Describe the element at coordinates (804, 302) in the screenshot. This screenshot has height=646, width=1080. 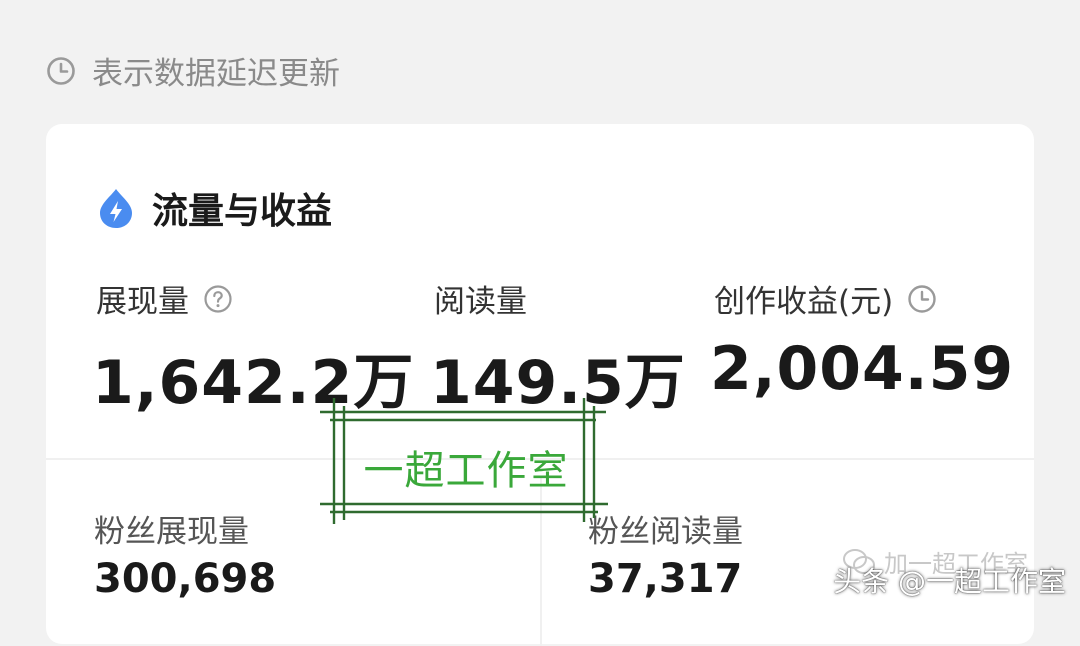
I see `metric-label-text: 创作收益(元)` at that location.